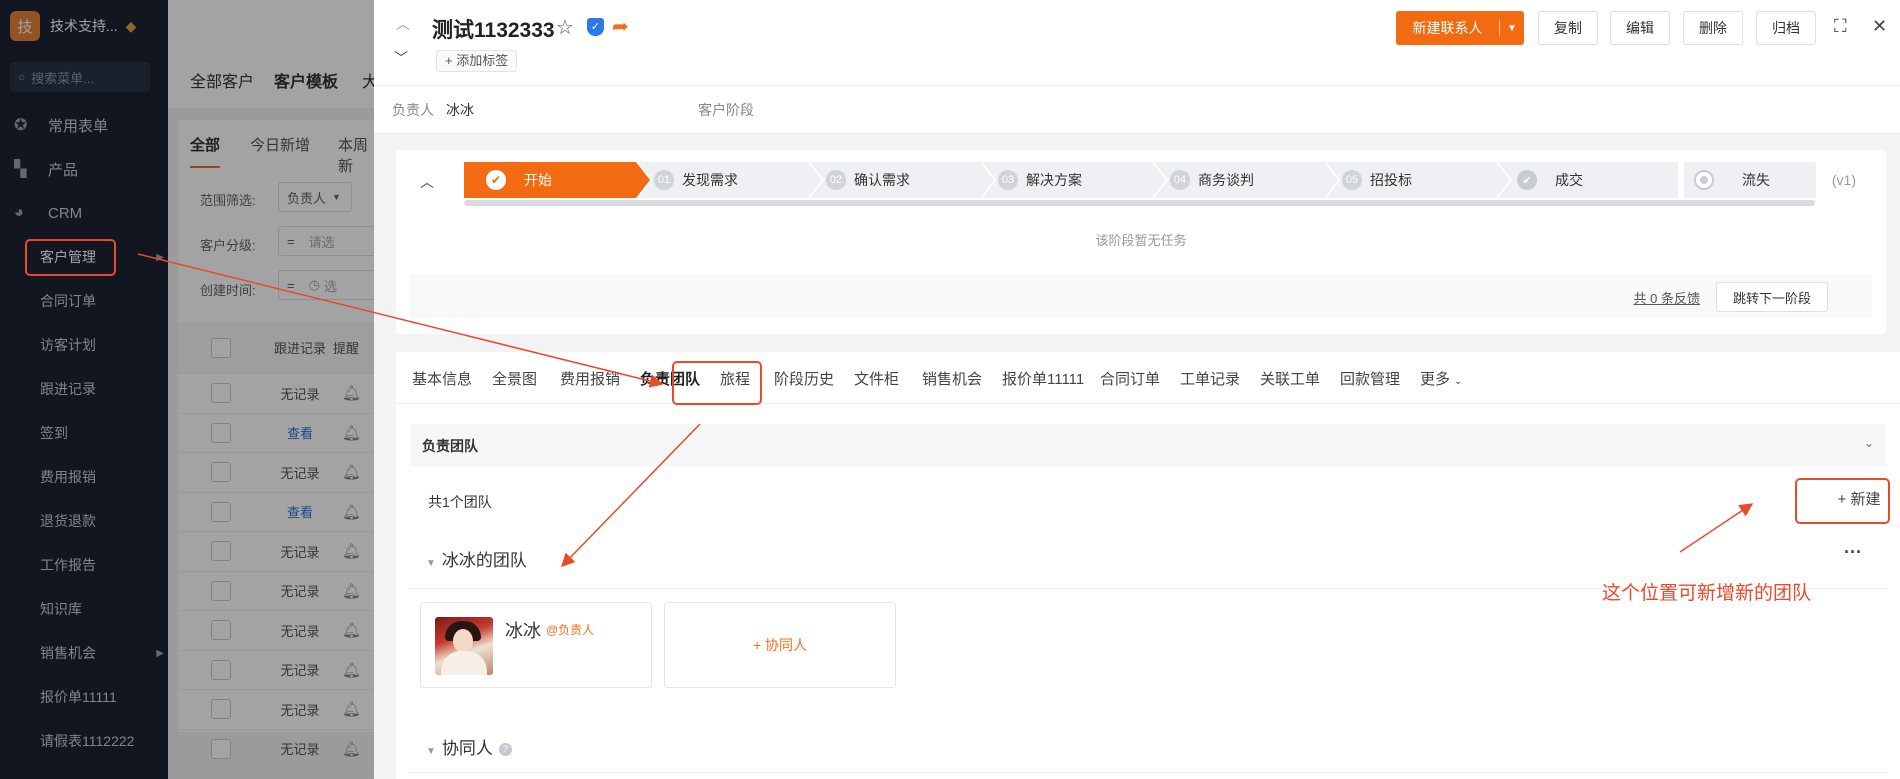 The height and width of the screenshot is (779, 1900). I want to click on subtab-all: 全部, so click(205, 144).